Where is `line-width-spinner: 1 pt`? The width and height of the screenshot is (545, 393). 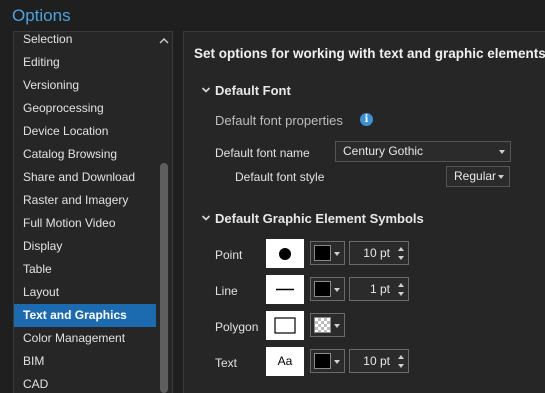 line-width-spinner: 1 pt is located at coordinates (379, 289).